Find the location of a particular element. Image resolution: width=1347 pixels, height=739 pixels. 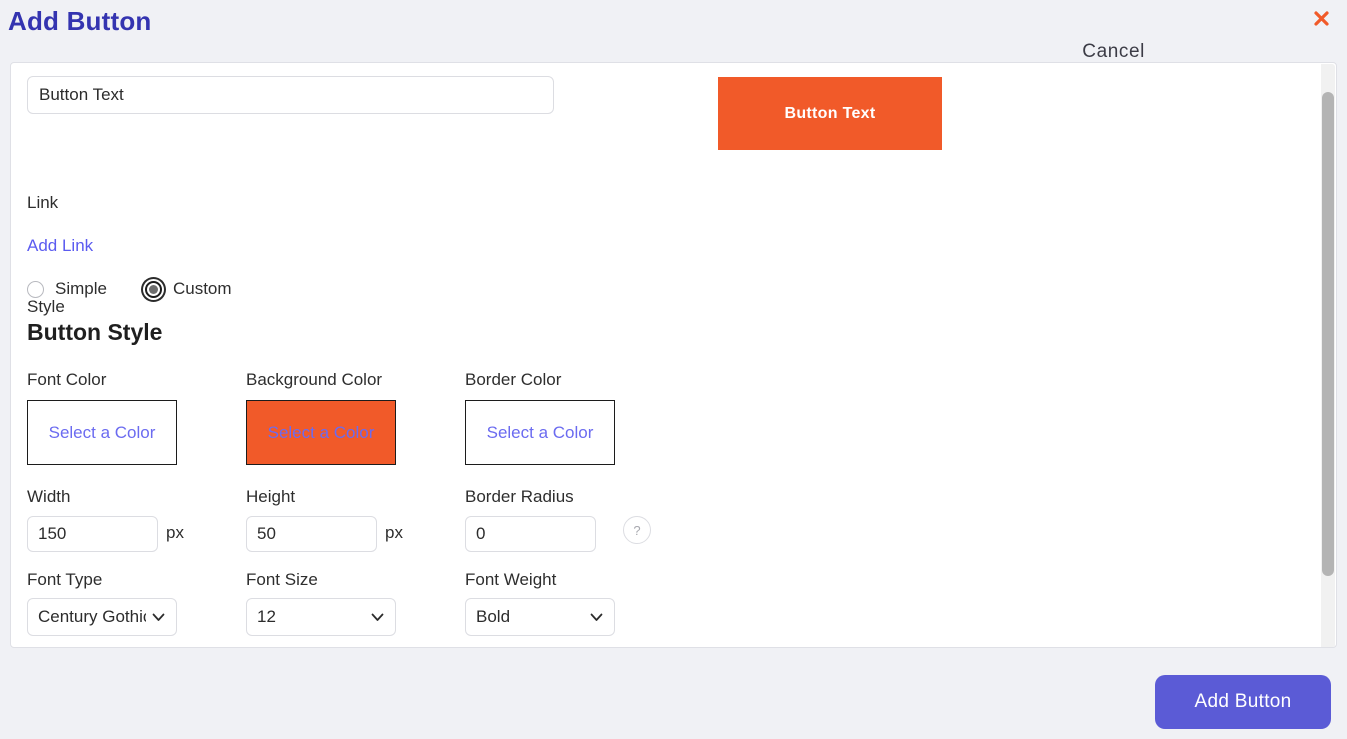

font-color-swatch: Select a Color is located at coordinates (102, 432).